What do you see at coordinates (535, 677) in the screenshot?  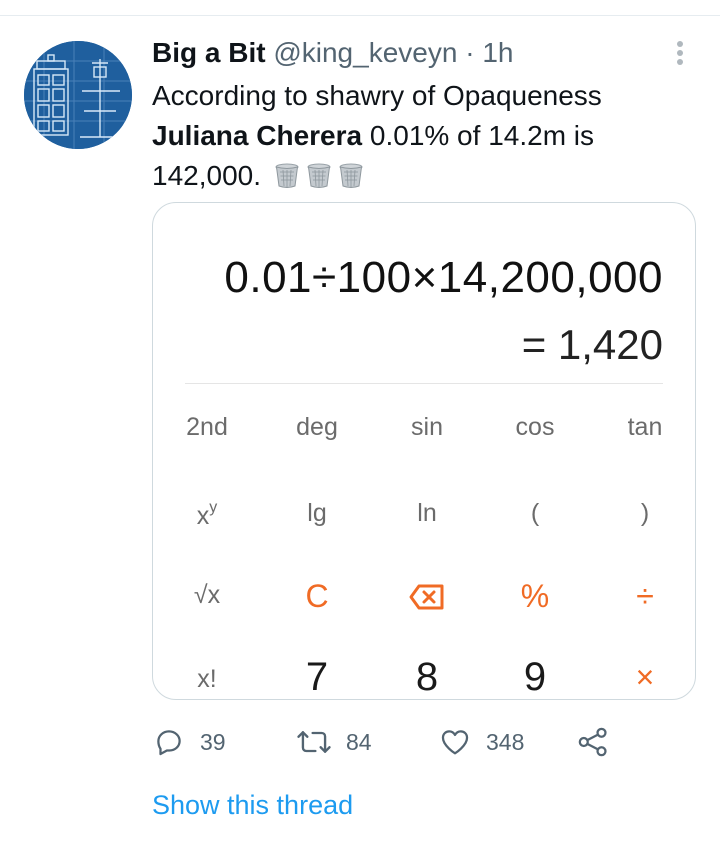 I see `calc-key-9: 9` at bounding box center [535, 677].